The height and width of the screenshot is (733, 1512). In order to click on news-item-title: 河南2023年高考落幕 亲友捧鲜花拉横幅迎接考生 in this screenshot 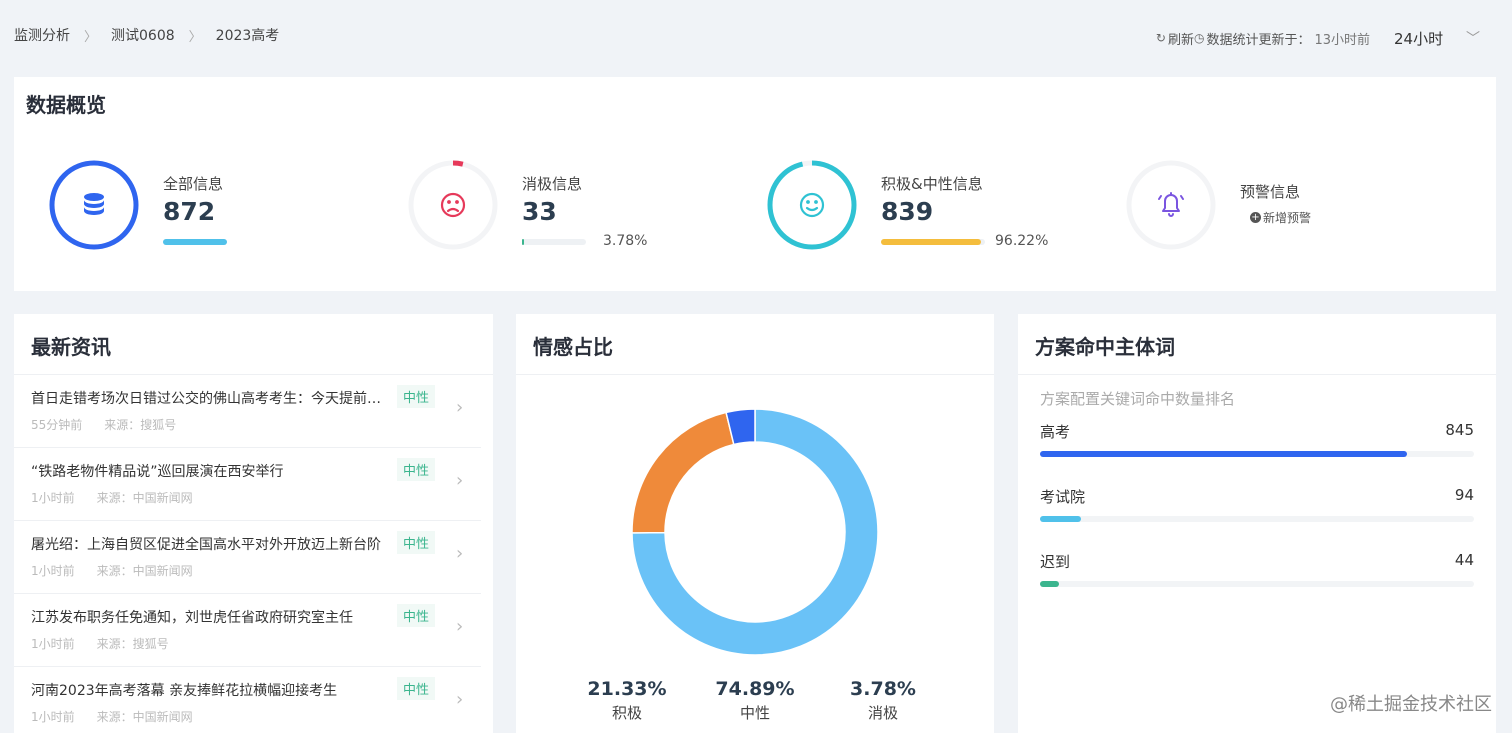, I will do `click(212, 690)`.